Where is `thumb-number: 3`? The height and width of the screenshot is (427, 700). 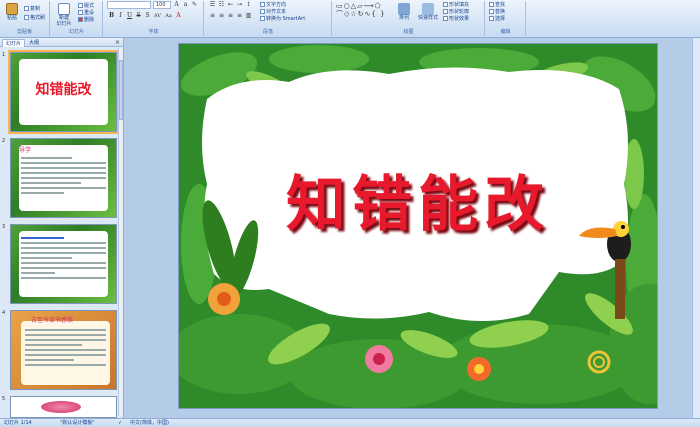 thumb-number: 3 is located at coordinates (4, 227).